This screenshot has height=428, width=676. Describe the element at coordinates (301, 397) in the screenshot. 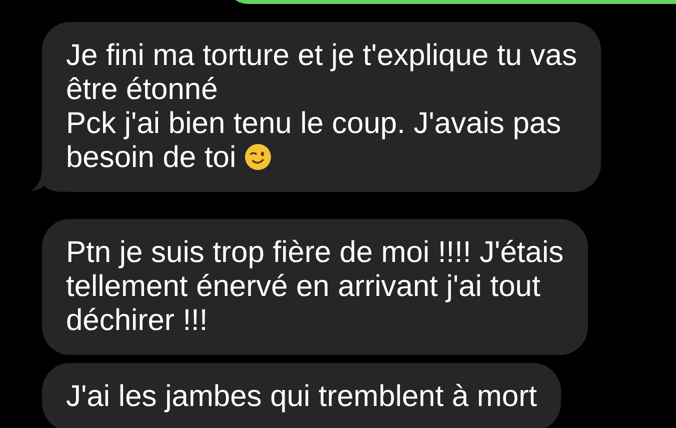

I see `message-text: J'ai les jambes qui tremblent à mort` at that location.